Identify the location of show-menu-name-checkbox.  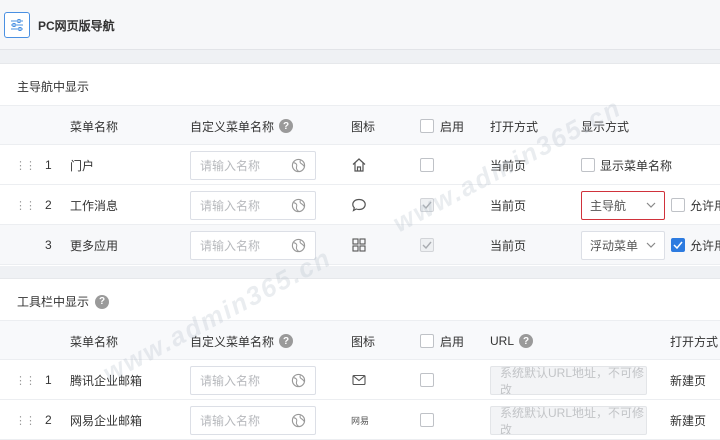
(588, 165).